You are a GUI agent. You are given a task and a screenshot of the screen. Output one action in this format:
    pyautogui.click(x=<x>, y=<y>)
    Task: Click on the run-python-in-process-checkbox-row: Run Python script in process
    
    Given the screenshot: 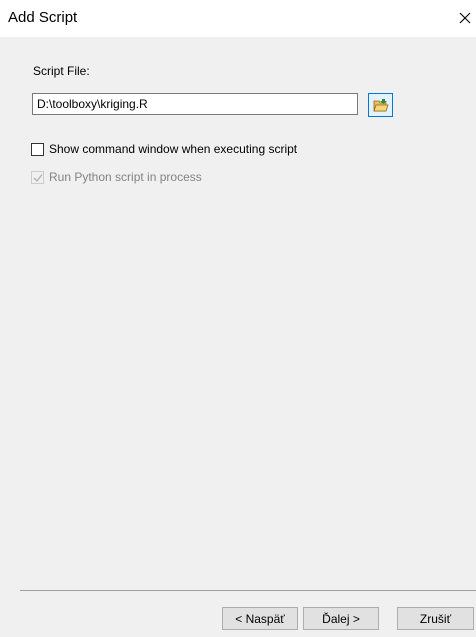 What is the action you would take?
    pyautogui.click(x=116, y=177)
    